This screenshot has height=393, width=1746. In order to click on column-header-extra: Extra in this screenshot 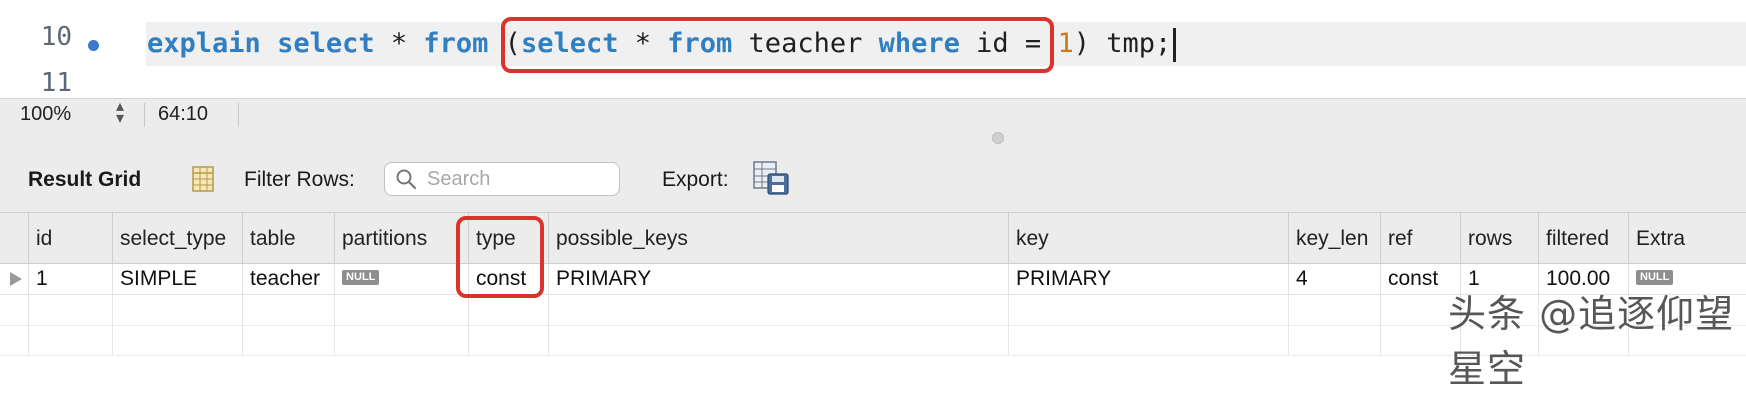, I will do `click(1687, 238)`.